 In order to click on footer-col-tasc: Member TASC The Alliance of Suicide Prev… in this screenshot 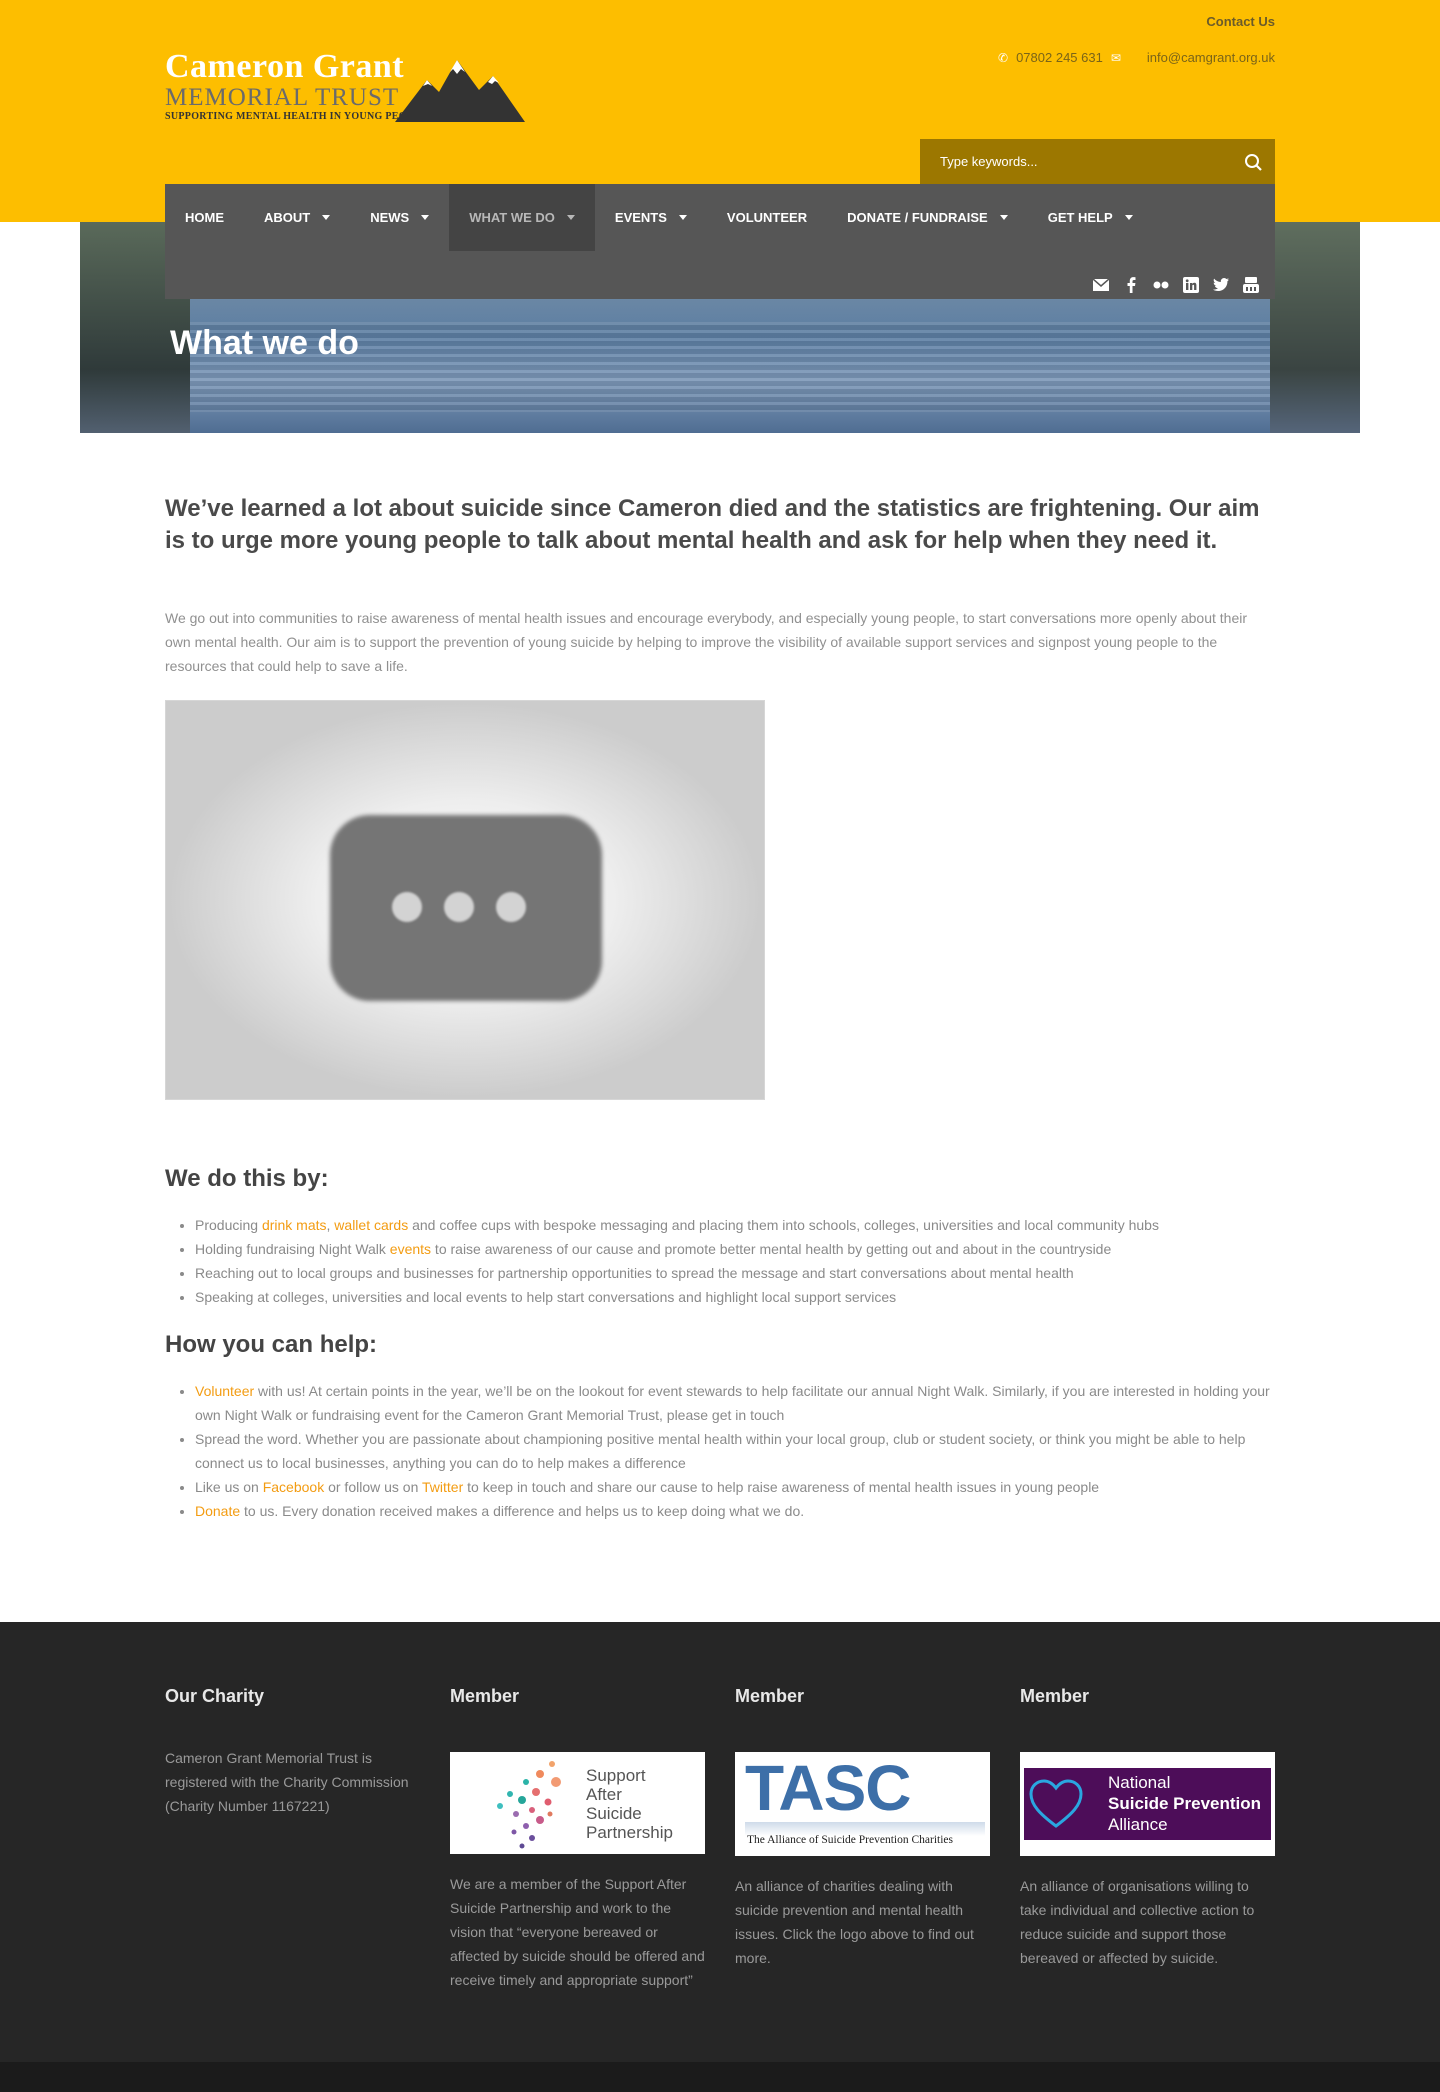, I will do `click(862, 1826)`.